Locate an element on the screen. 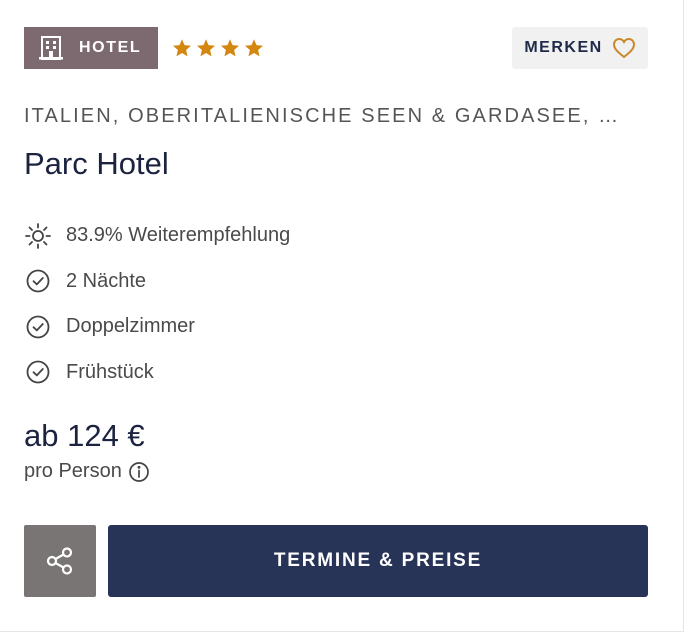  price: ab 124 € is located at coordinates (84, 435).